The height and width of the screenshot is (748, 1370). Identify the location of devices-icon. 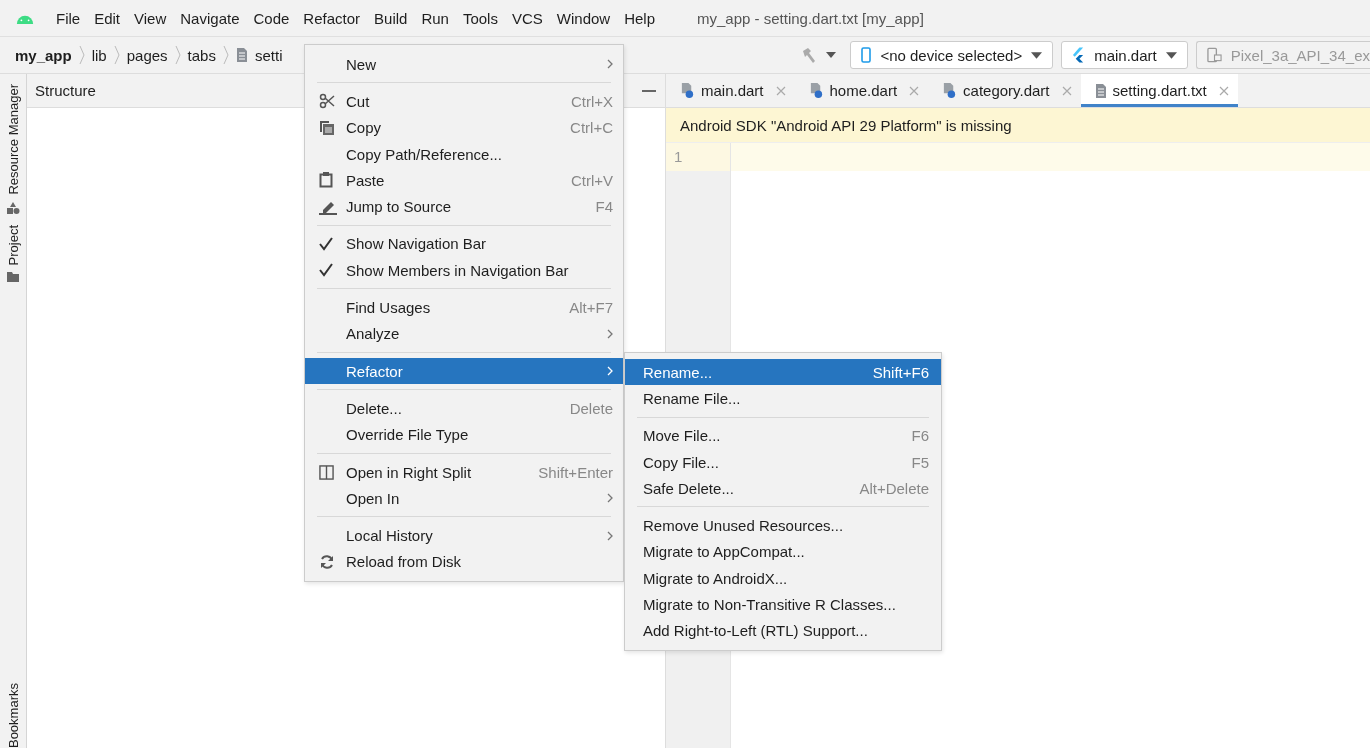
(1214, 55).